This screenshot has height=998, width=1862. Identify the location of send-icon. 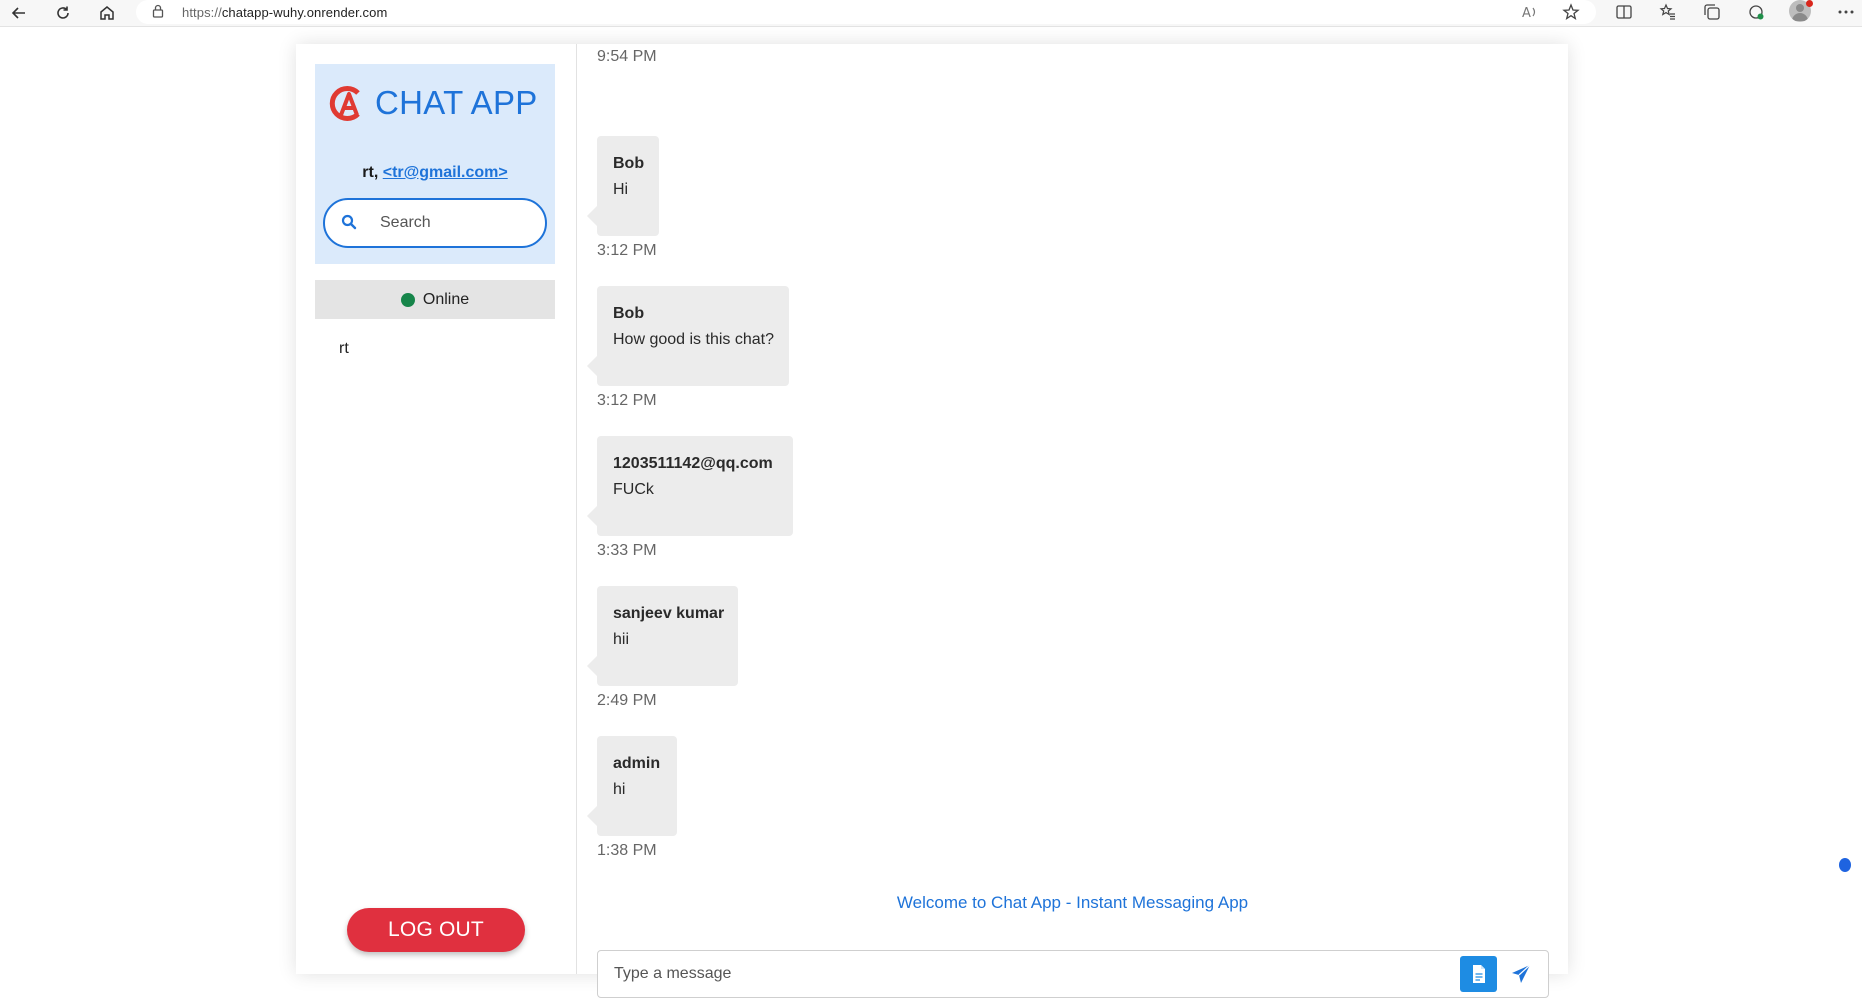
(1521, 973).